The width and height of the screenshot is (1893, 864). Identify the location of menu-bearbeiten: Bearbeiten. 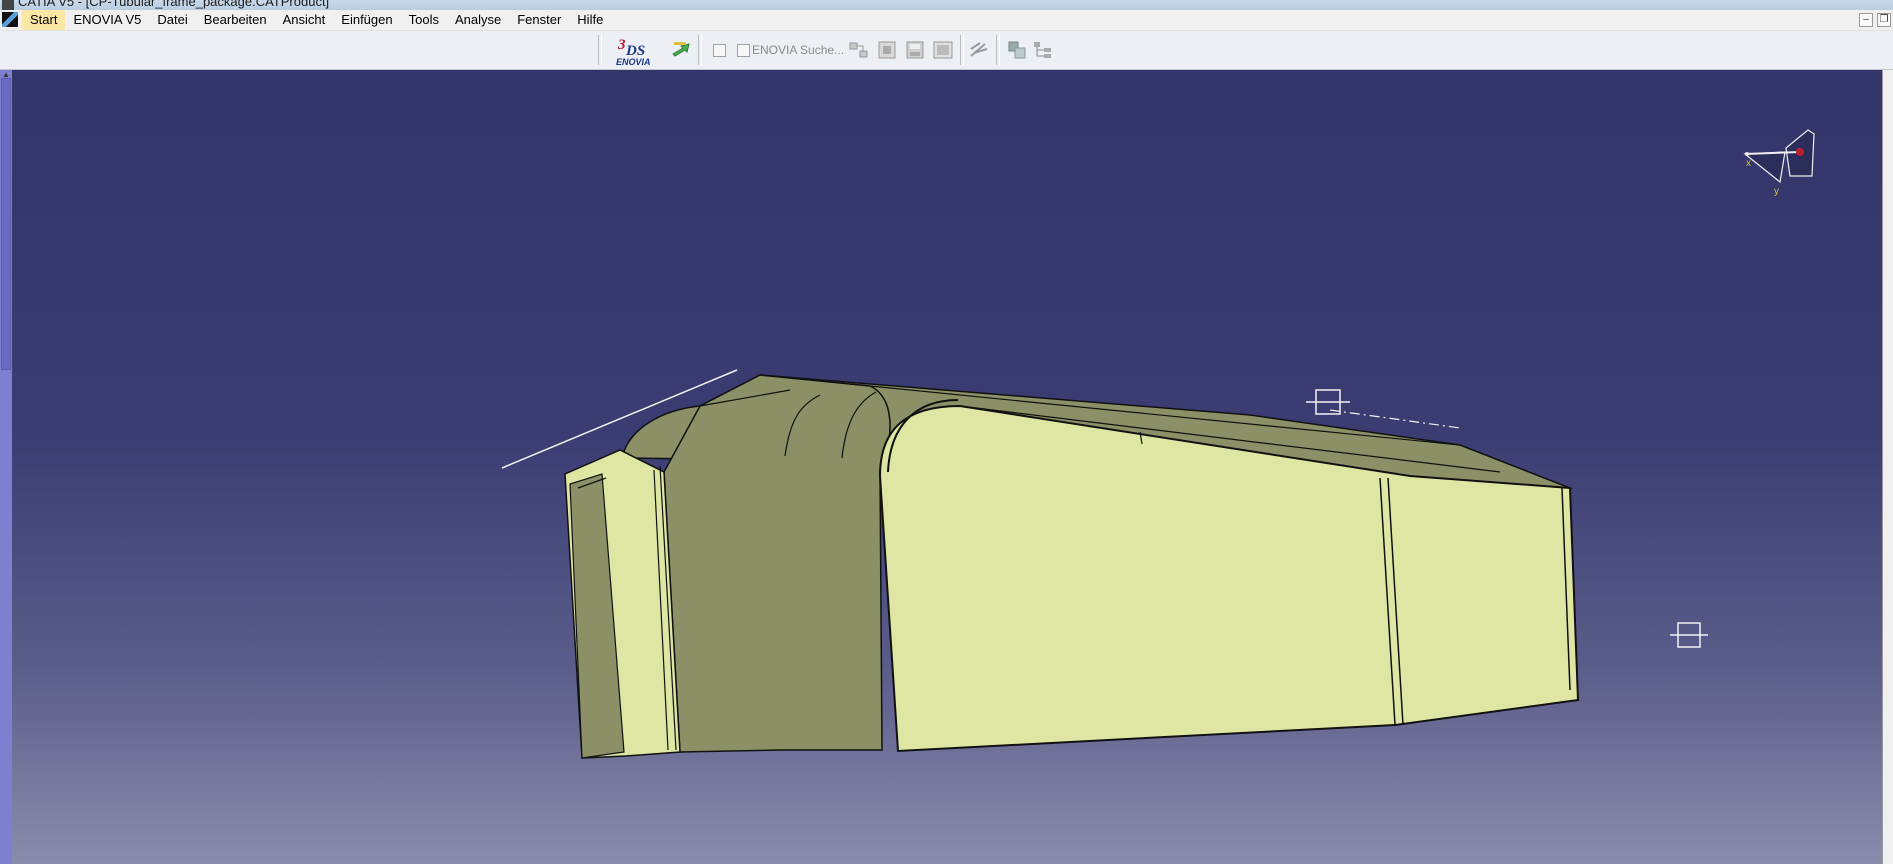
(235, 20).